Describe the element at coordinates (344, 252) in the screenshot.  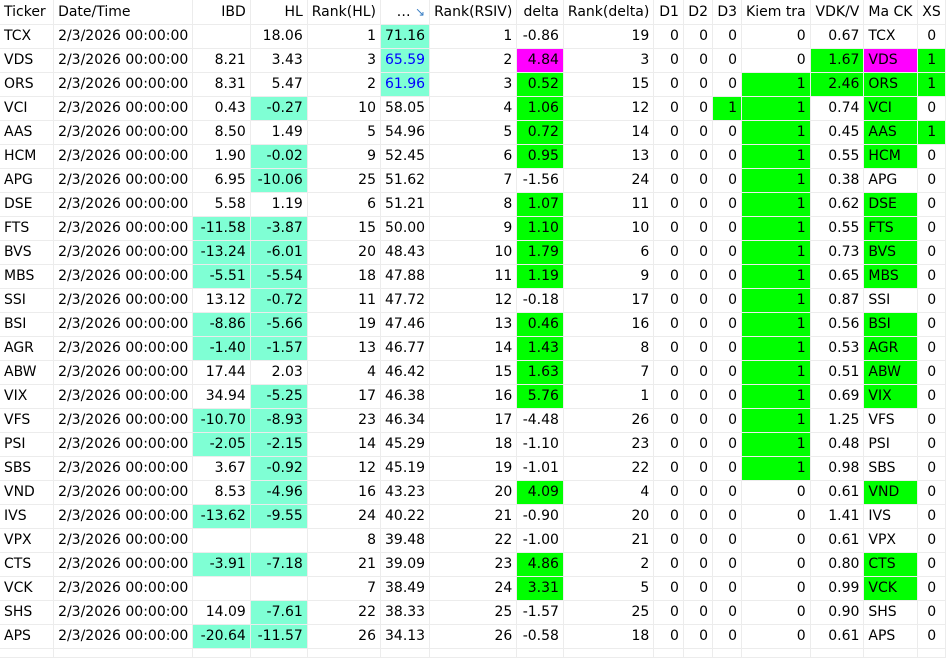
I see `cell-rank-hl: 20` at that location.